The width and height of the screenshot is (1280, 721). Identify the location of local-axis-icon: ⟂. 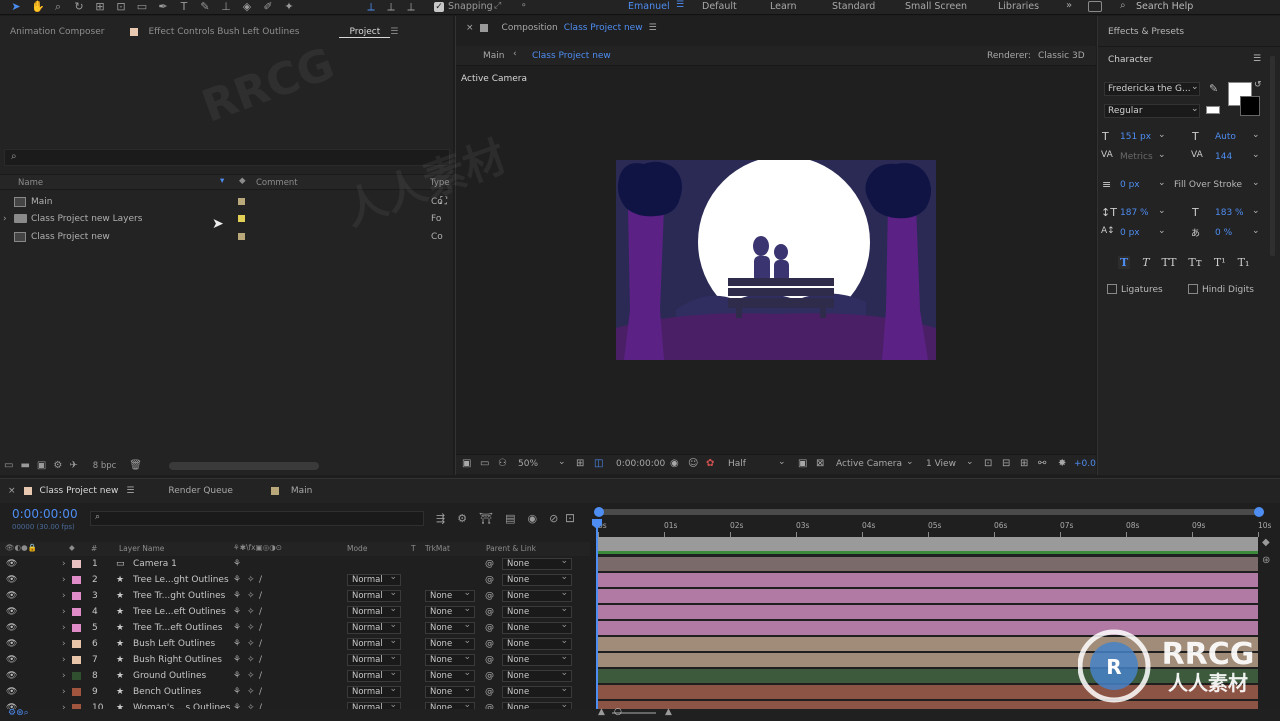
(371, 7).